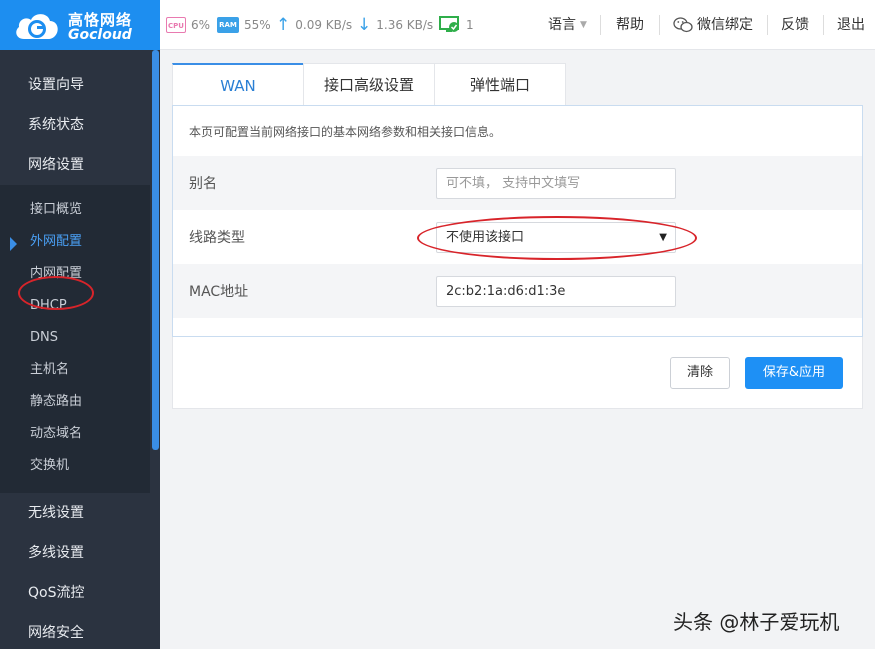 The height and width of the screenshot is (649, 875). What do you see at coordinates (324, 25) in the screenshot?
I see `upload-value: 0.09 KB/s` at bounding box center [324, 25].